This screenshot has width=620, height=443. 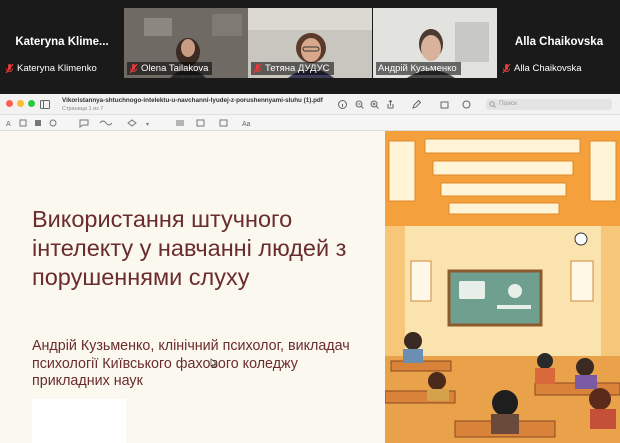 I want to click on zoom-in-icon, so click(x=374, y=104).